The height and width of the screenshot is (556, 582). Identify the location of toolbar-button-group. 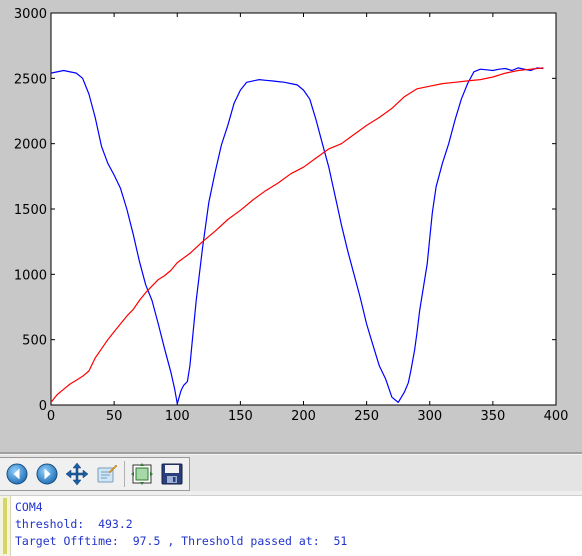
(95, 474).